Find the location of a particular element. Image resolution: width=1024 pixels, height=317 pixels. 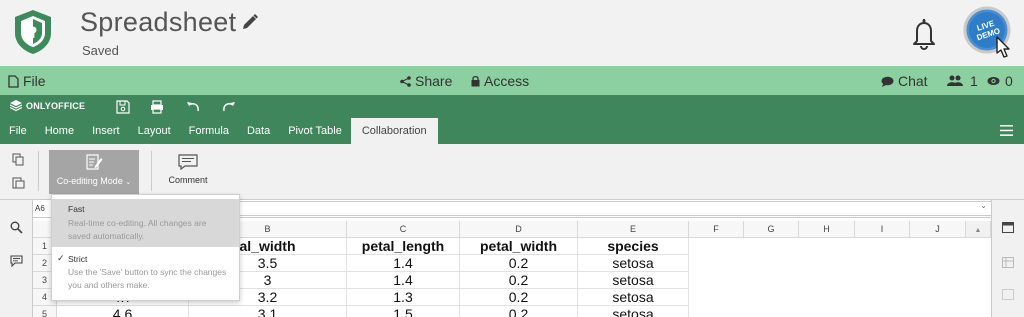

users-icon is located at coordinates (955, 80).